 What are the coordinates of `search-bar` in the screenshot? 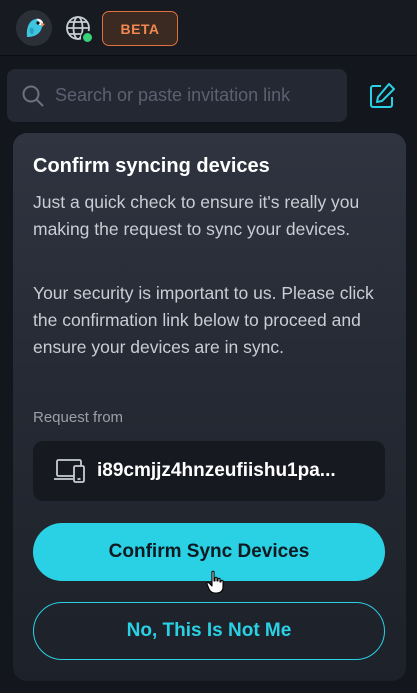 It's located at (177, 95).